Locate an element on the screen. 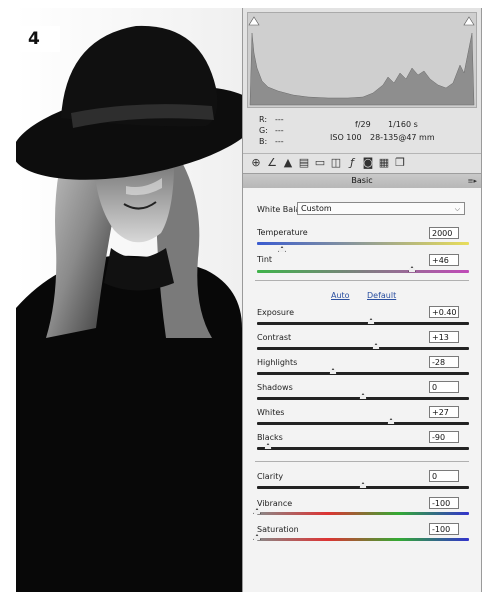 This screenshot has height=592, width=493. white-balance-select: Custom ⌵ is located at coordinates (381, 208).